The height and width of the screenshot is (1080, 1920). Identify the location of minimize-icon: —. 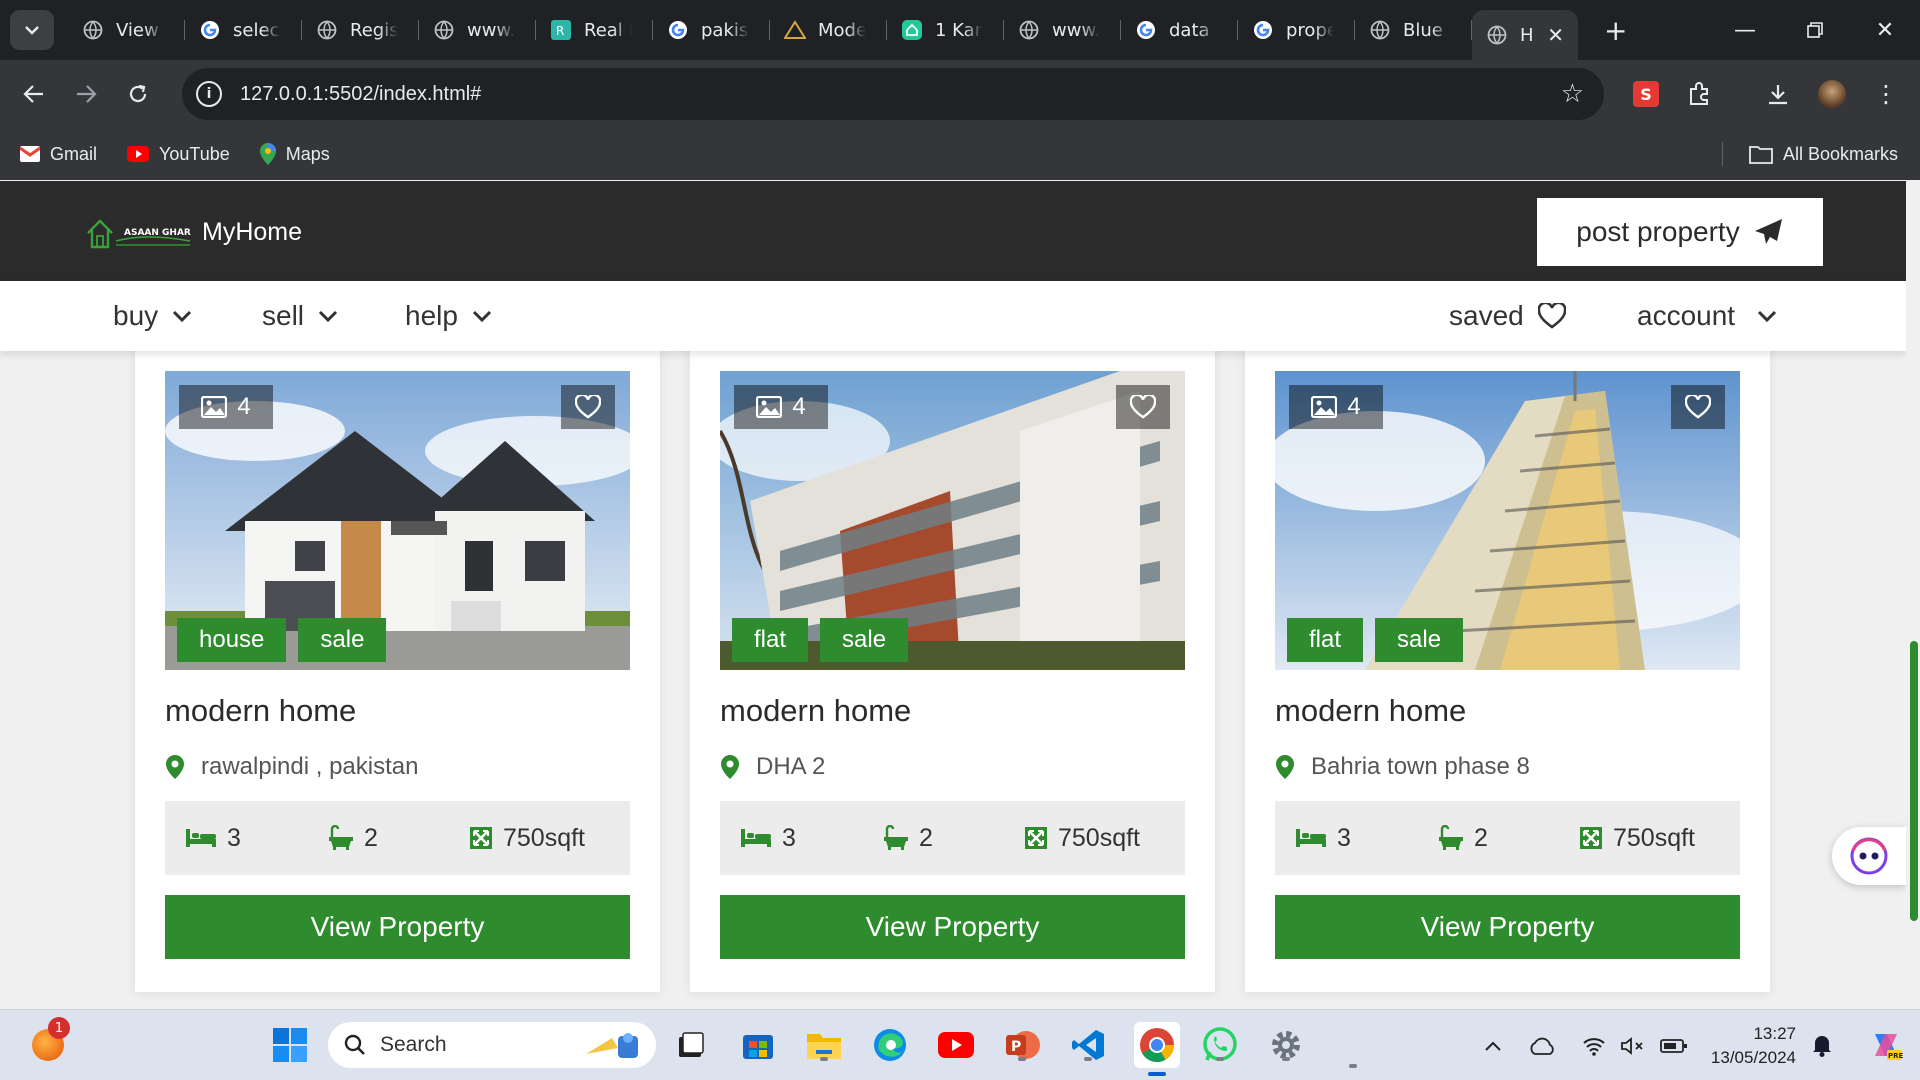
(1745, 30).